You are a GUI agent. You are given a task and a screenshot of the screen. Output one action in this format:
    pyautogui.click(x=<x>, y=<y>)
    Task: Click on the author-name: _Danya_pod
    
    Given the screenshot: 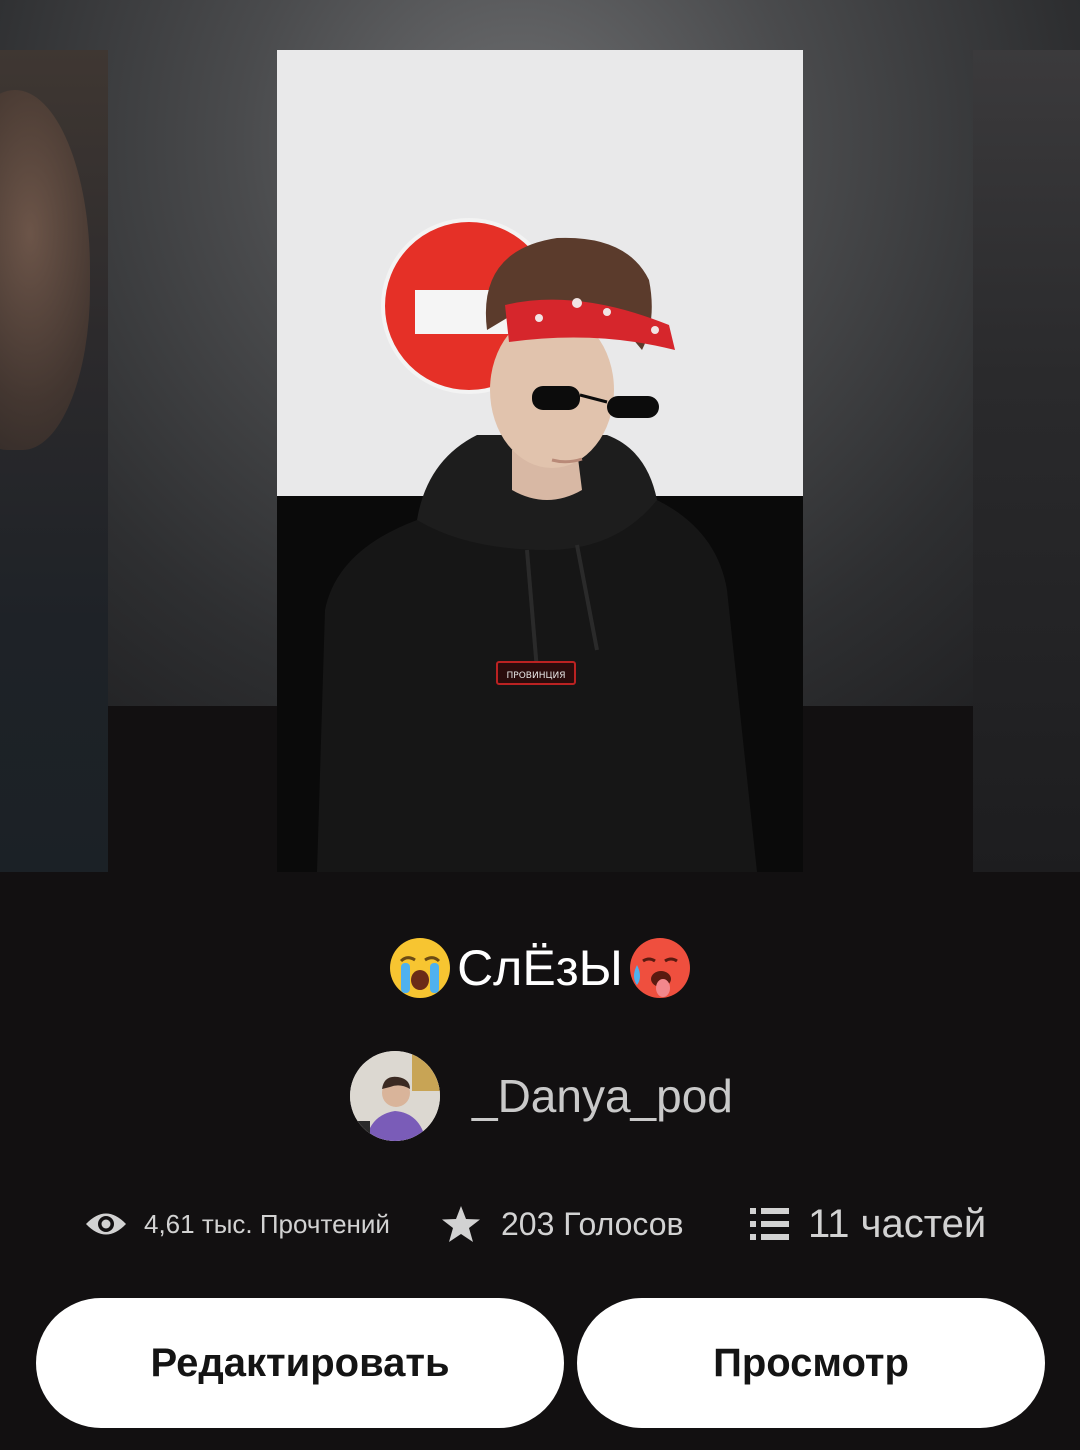 What is the action you would take?
    pyautogui.click(x=602, y=1096)
    